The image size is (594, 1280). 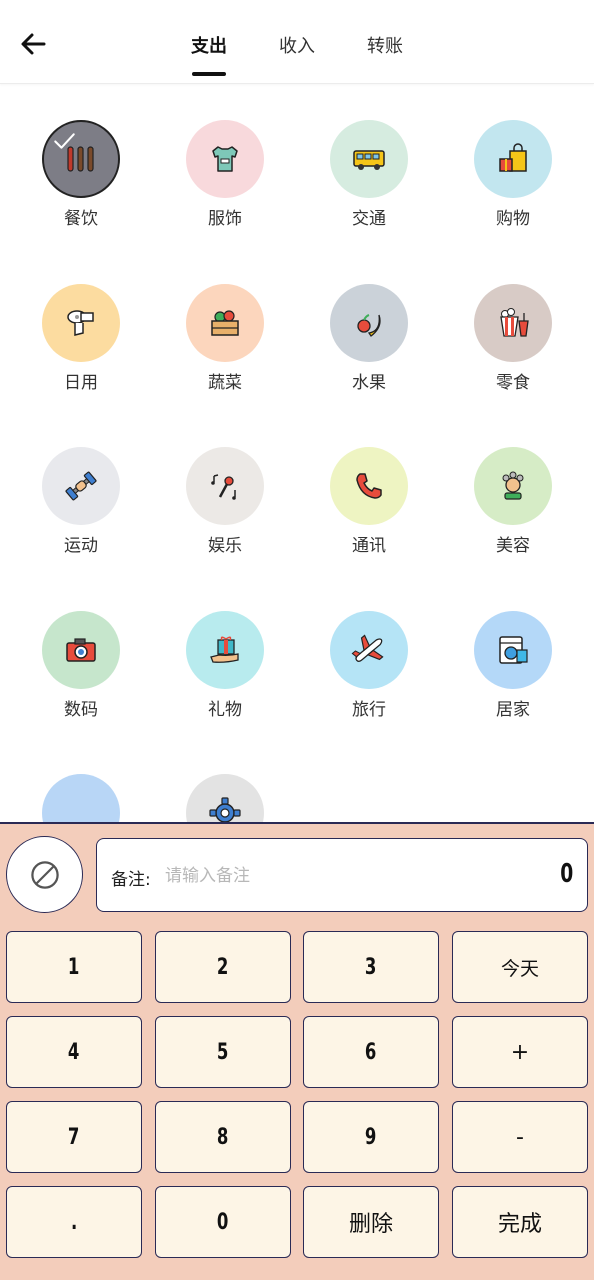 What do you see at coordinates (369, 383) in the screenshot?
I see `category-label: 水果` at bounding box center [369, 383].